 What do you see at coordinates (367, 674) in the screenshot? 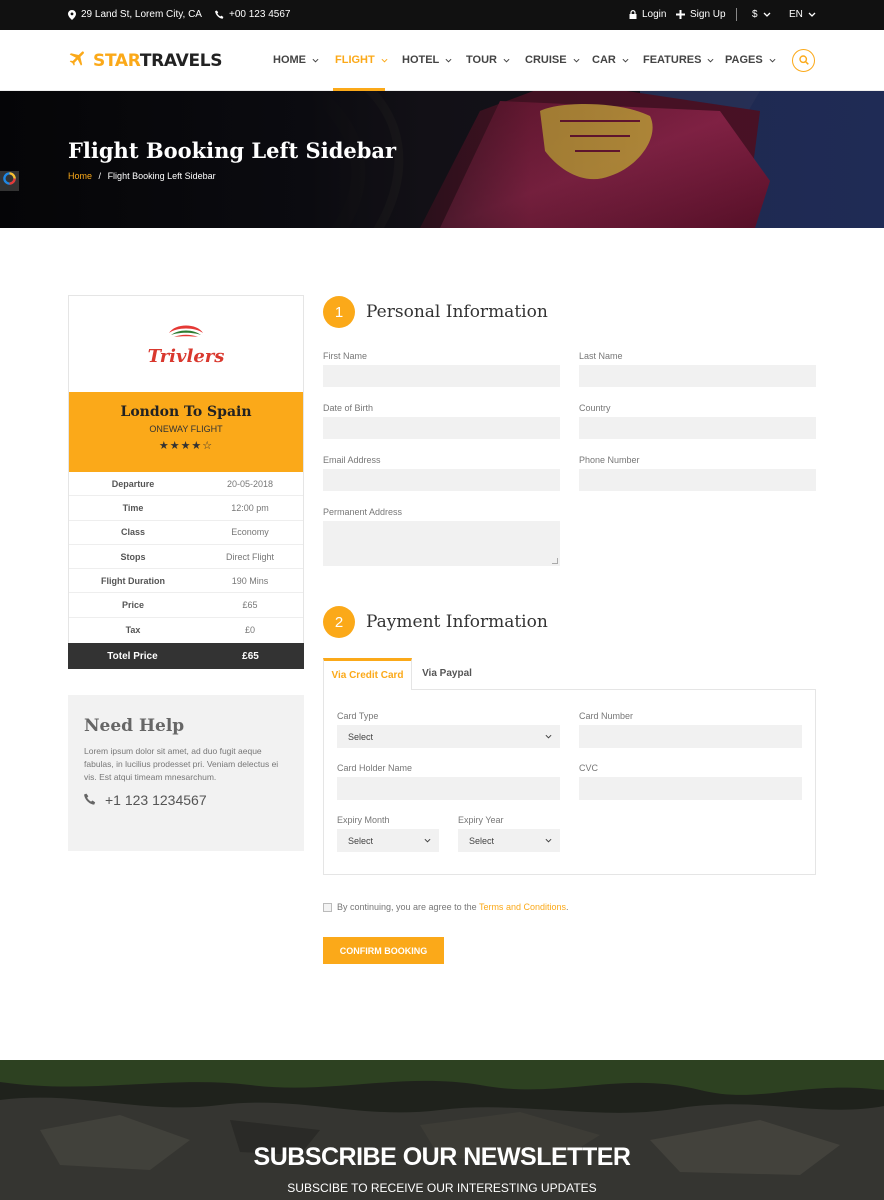
I see `tab-credit-card: Via Credit Card` at bounding box center [367, 674].